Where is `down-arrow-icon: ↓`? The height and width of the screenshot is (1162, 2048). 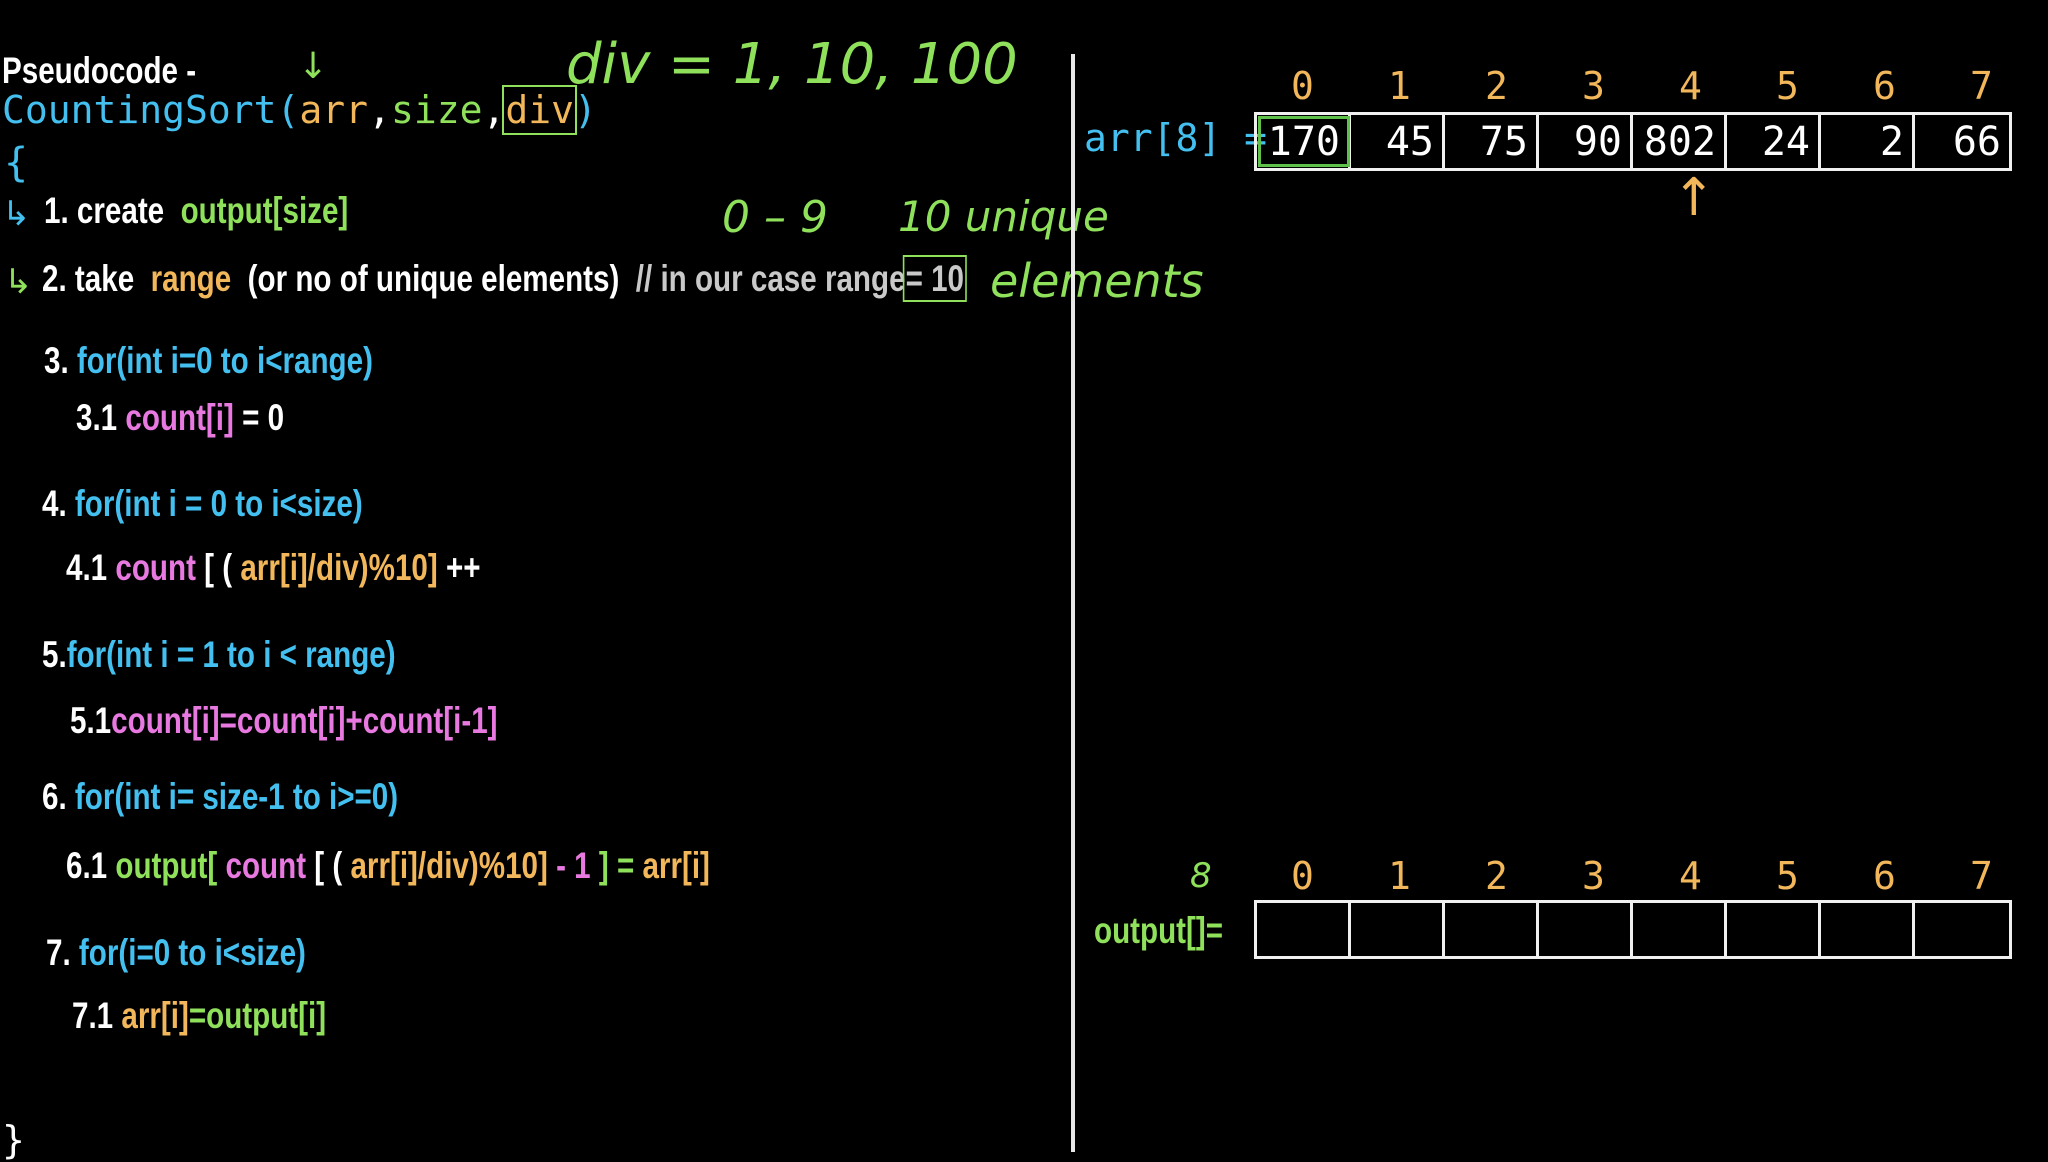 down-arrow-icon: ↓ is located at coordinates (313, 66).